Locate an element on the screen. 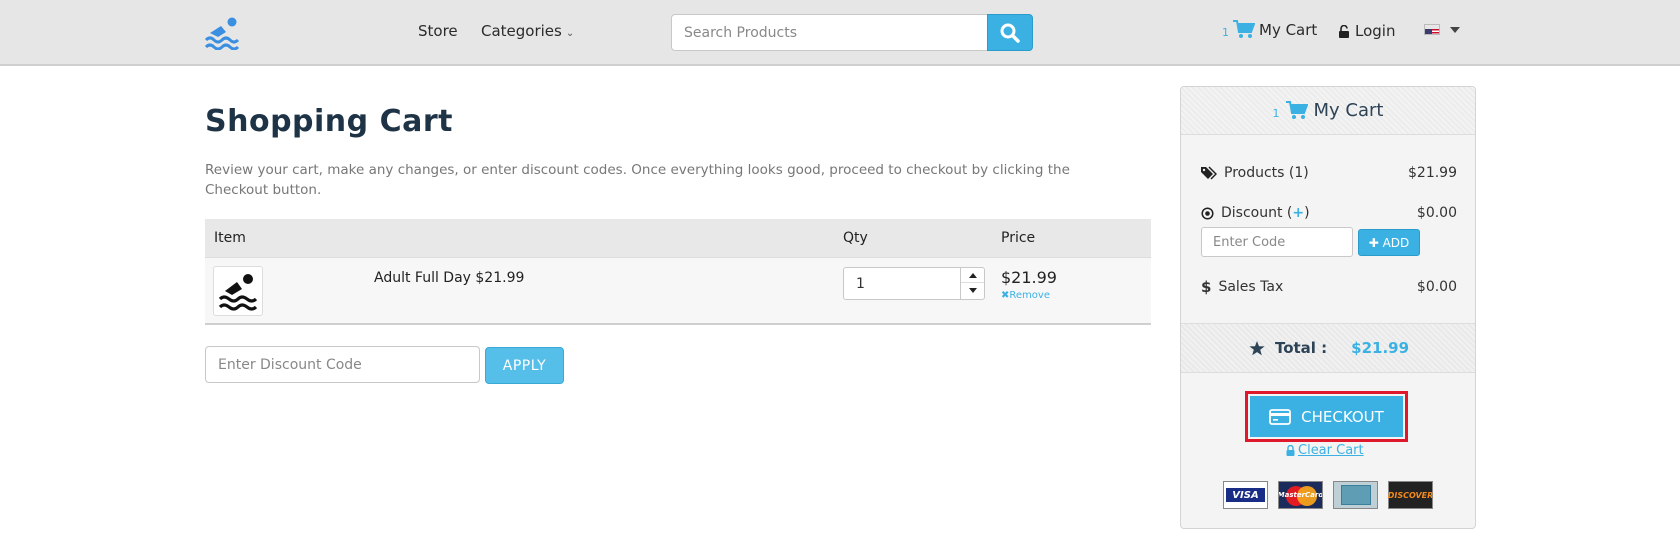 This screenshot has width=1680, height=551. top-navbar: Store Categories⌄ 1 My Cart Login is located at coordinates (840, 33).